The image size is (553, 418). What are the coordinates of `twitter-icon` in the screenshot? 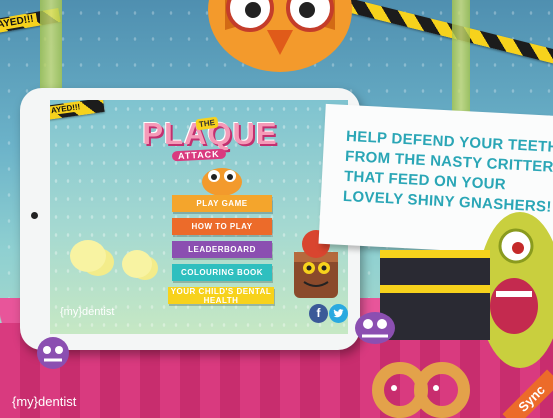 It's located at (338, 313).